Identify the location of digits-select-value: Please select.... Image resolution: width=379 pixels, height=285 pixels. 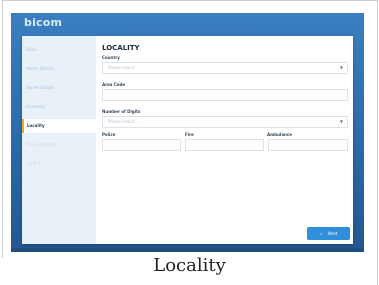
(123, 121).